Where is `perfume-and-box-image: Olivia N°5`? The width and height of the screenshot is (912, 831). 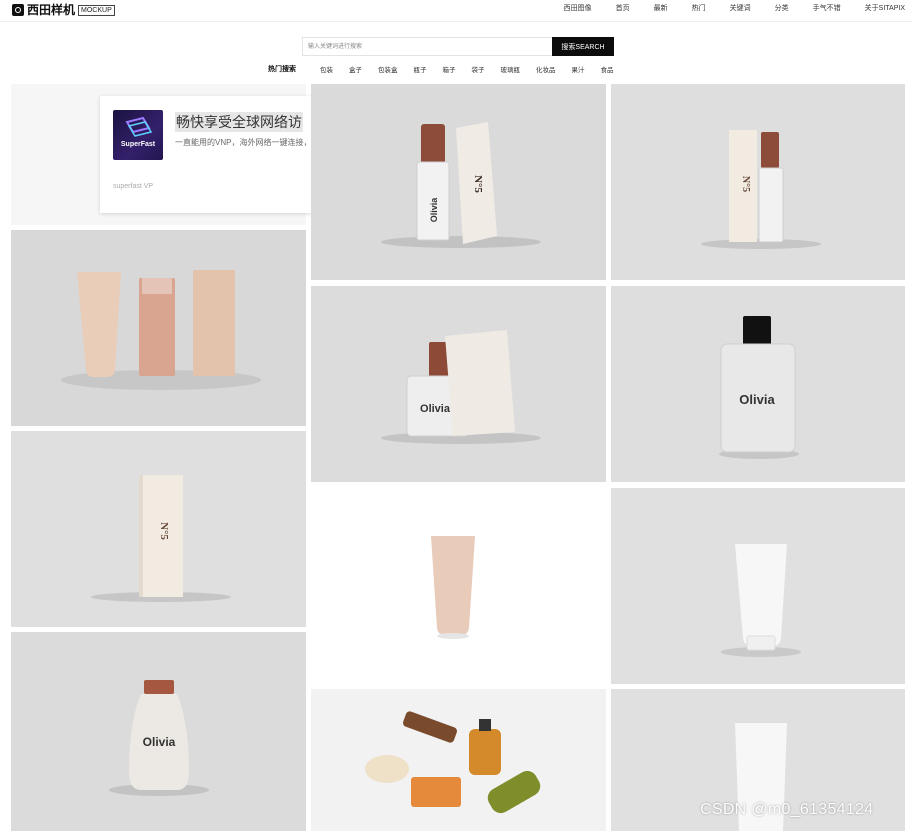
perfume-and-box-image: Olivia N°5 is located at coordinates (458, 182).